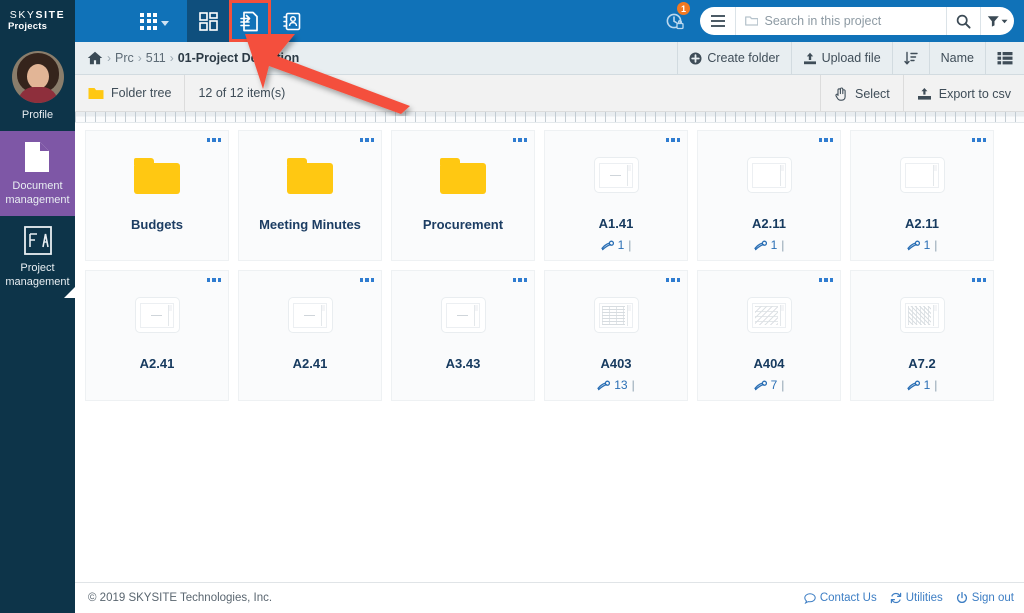 The image size is (1024, 613). I want to click on view-mode-button, so click(1004, 58).